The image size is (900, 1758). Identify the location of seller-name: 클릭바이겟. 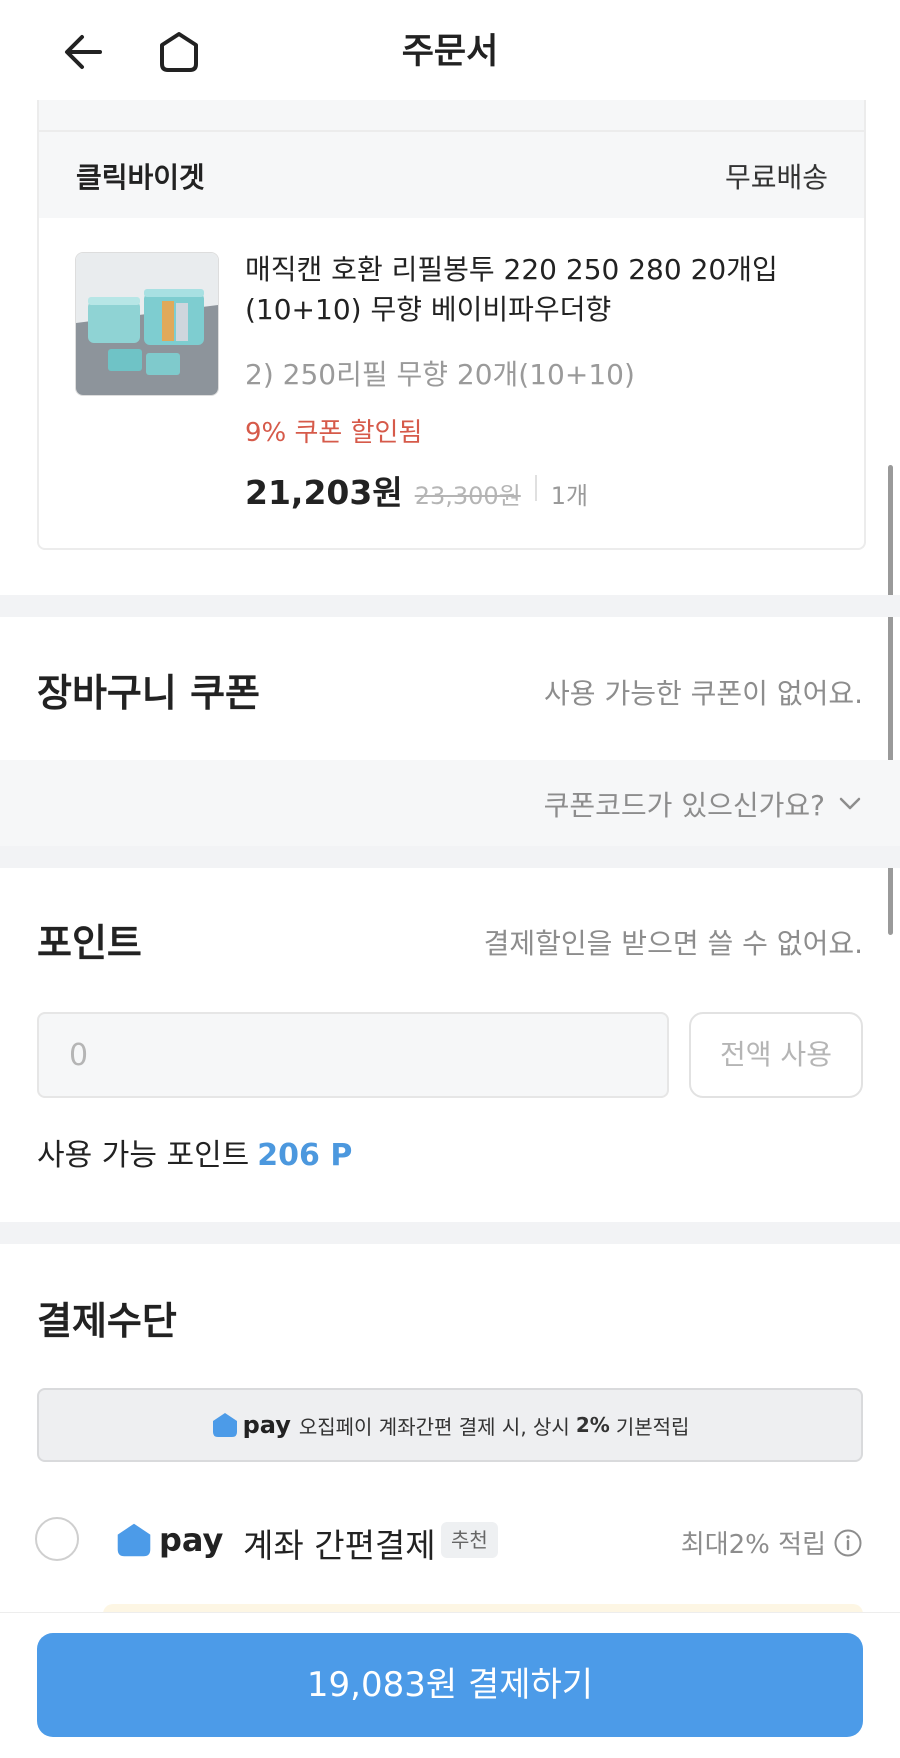
(140, 177).